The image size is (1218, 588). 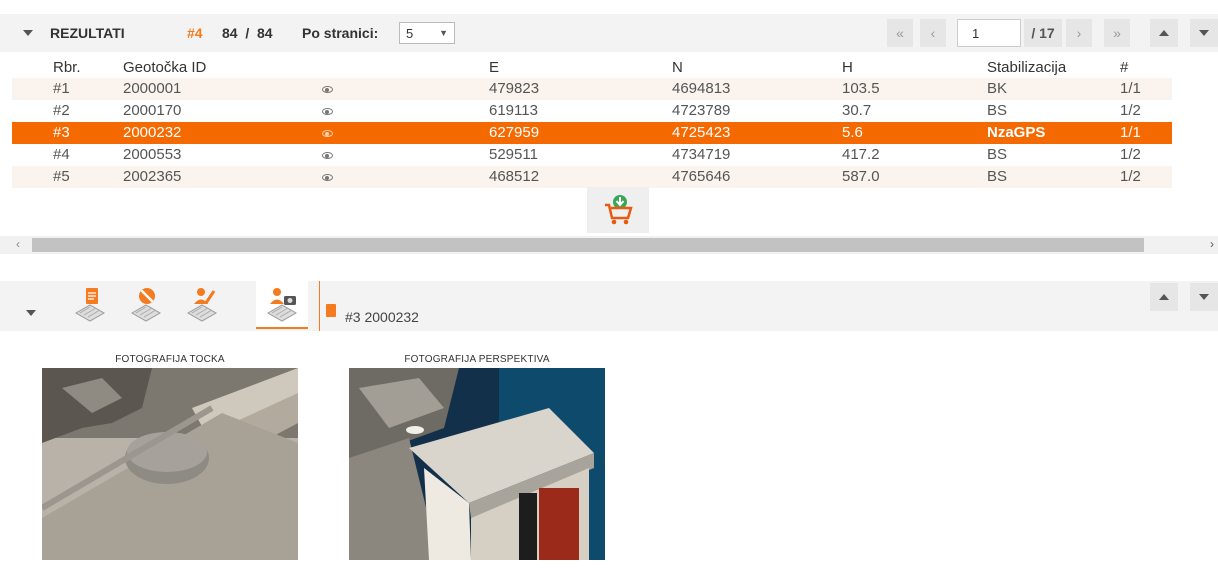 What do you see at coordinates (701, 110) in the screenshot?
I see `cell-n: 4723789` at bounding box center [701, 110].